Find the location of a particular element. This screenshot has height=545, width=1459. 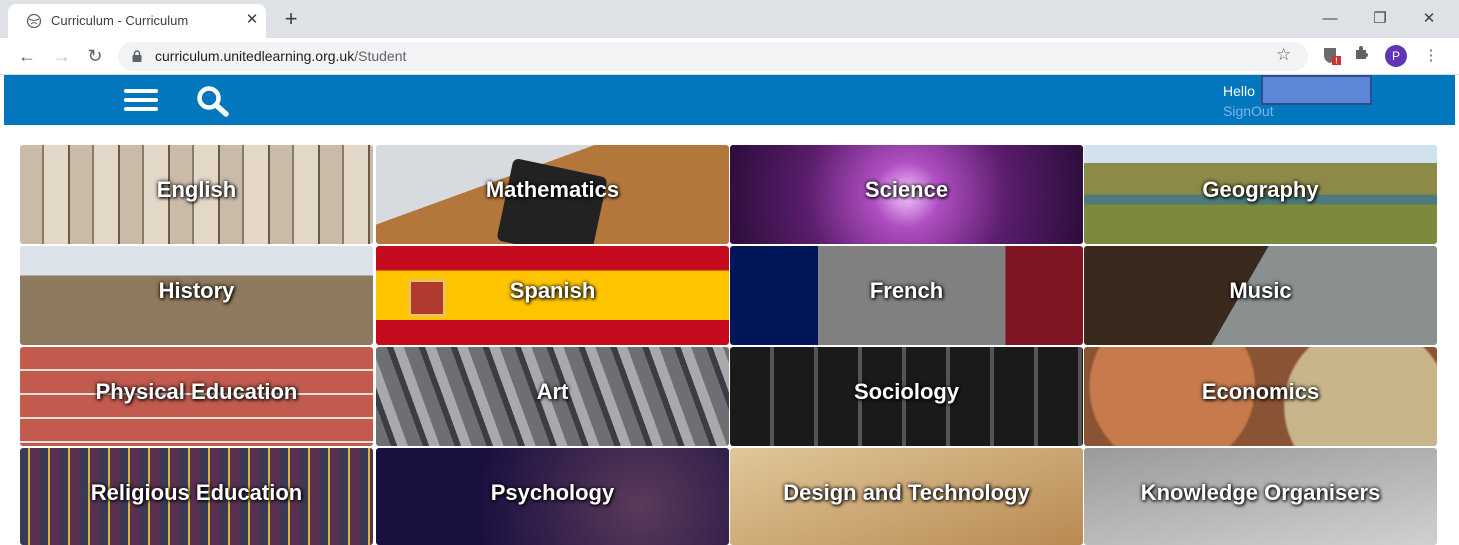

forward-arrow-icon: → is located at coordinates (62, 56).